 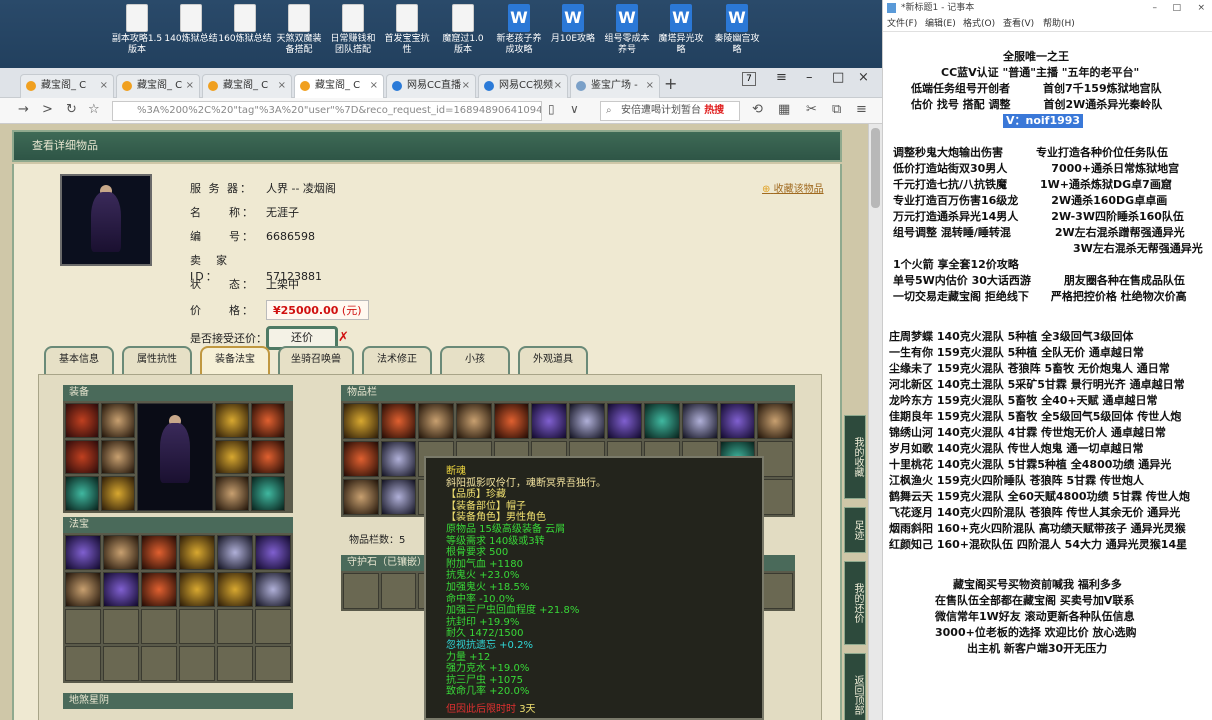 What do you see at coordinates (1018, 24) in the screenshot?
I see `menu-view: 查看(V)` at bounding box center [1018, 24].